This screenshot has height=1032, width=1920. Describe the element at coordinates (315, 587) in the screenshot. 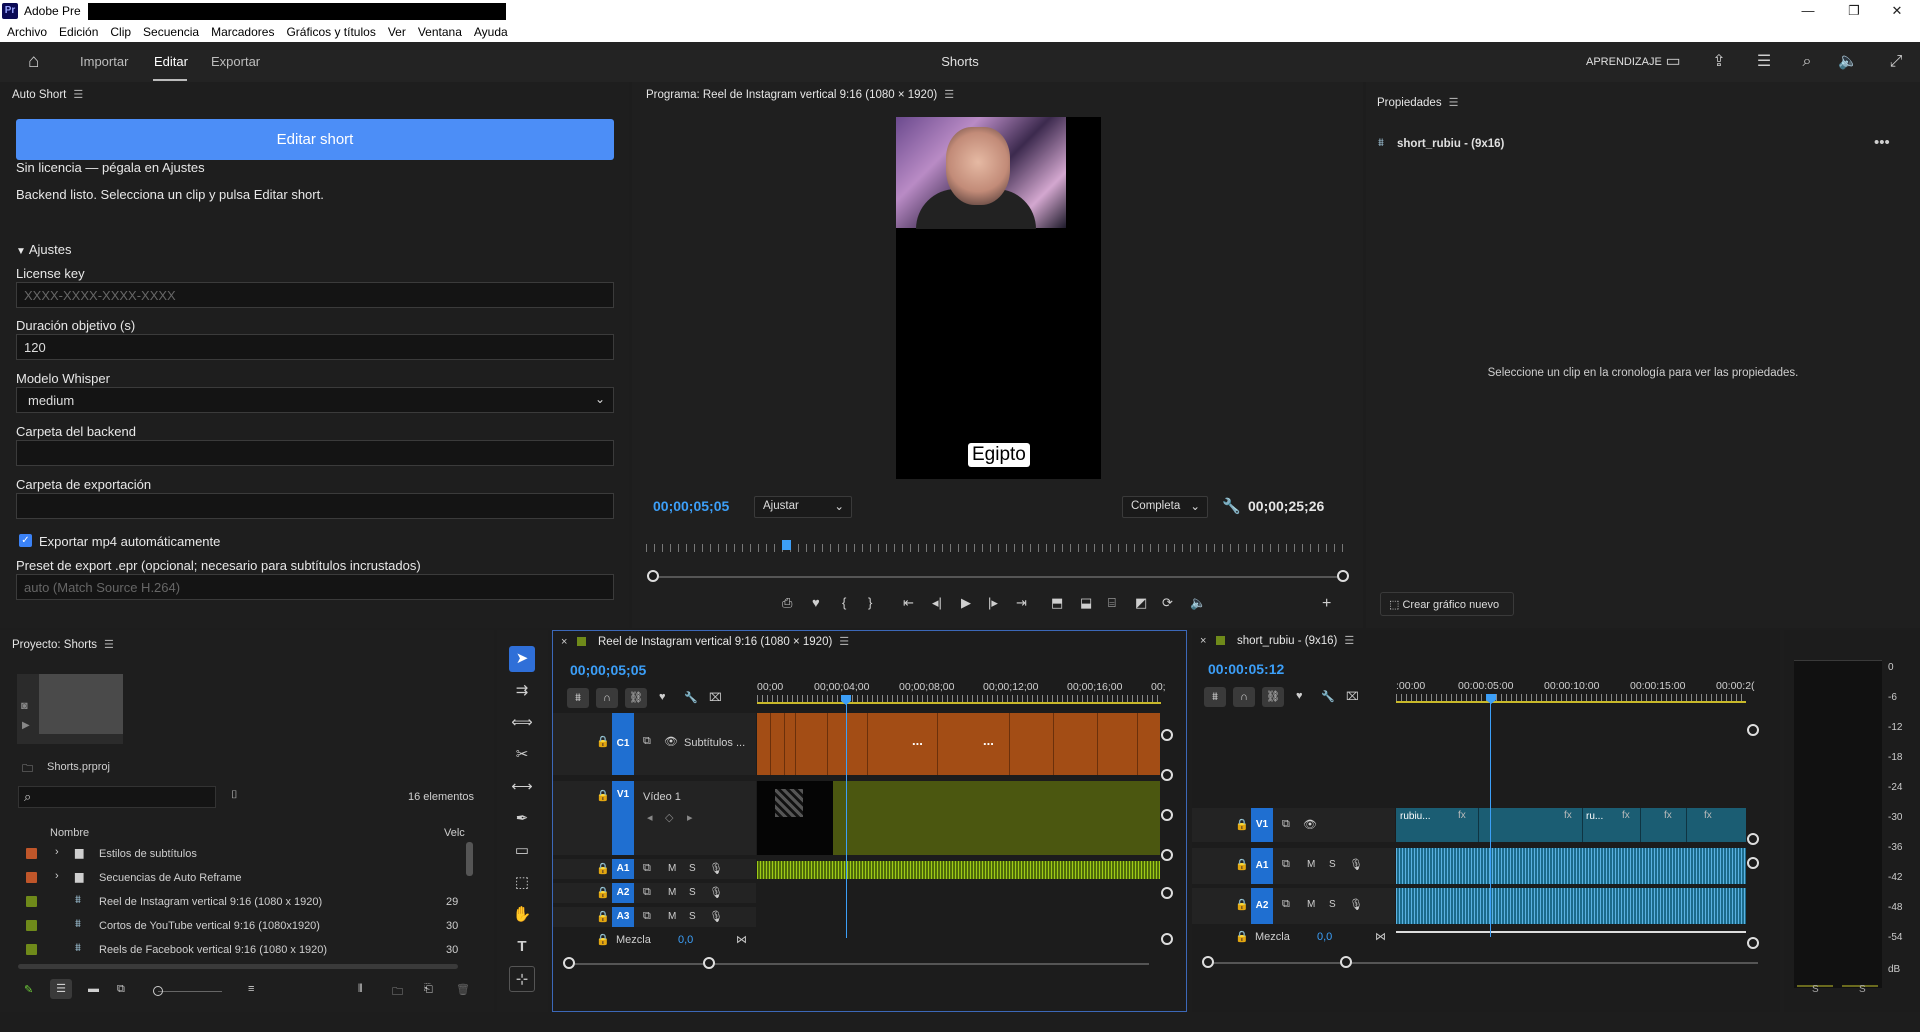

I see `preset-input: auto (Match Source H.264)` at that location.